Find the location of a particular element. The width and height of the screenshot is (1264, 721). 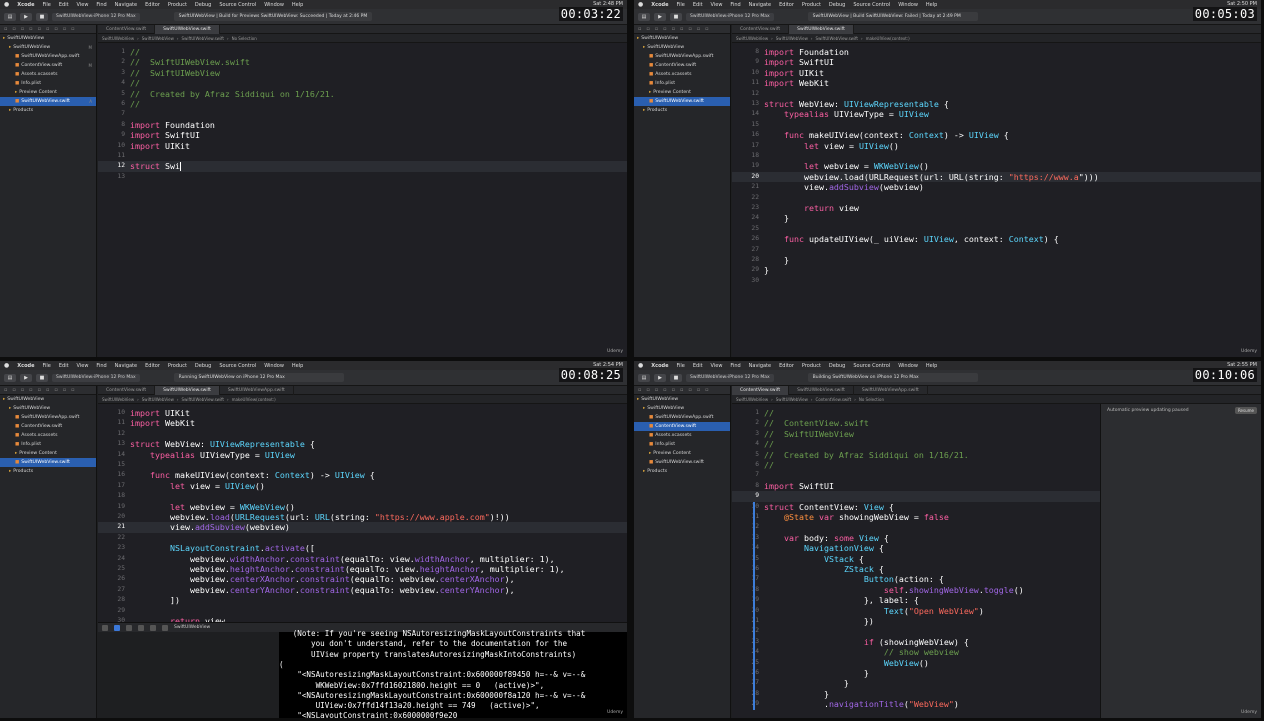

code-line: 14 typealias UIViewType = UIView is located at coordinates (362, 455).